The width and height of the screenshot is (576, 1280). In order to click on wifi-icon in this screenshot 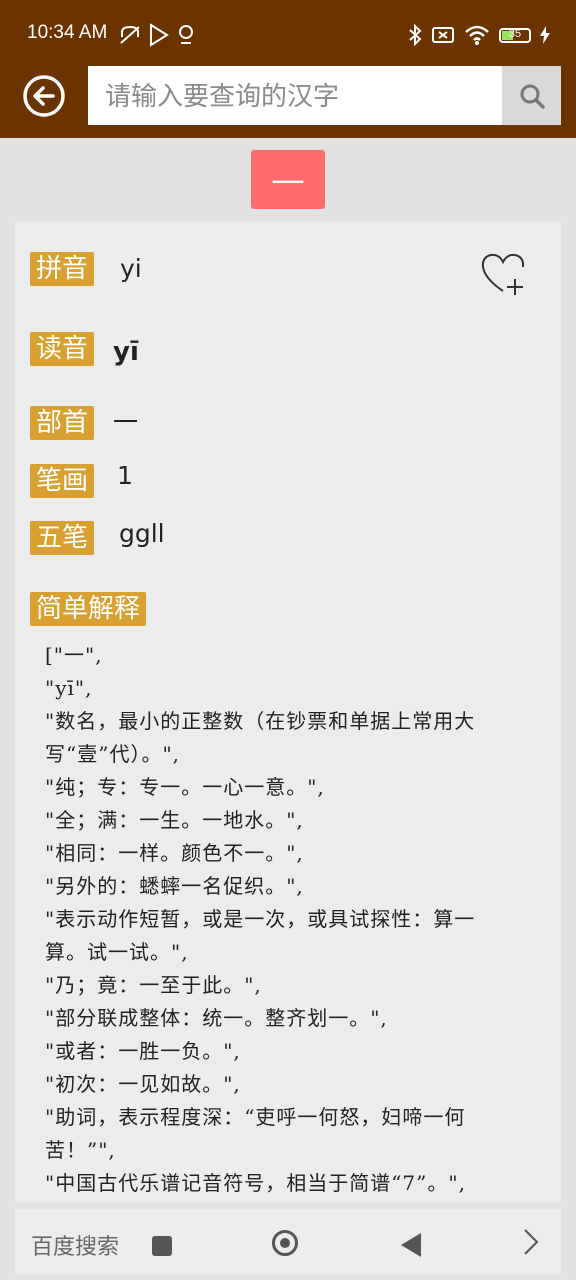, I will do `click(477, 35)`.